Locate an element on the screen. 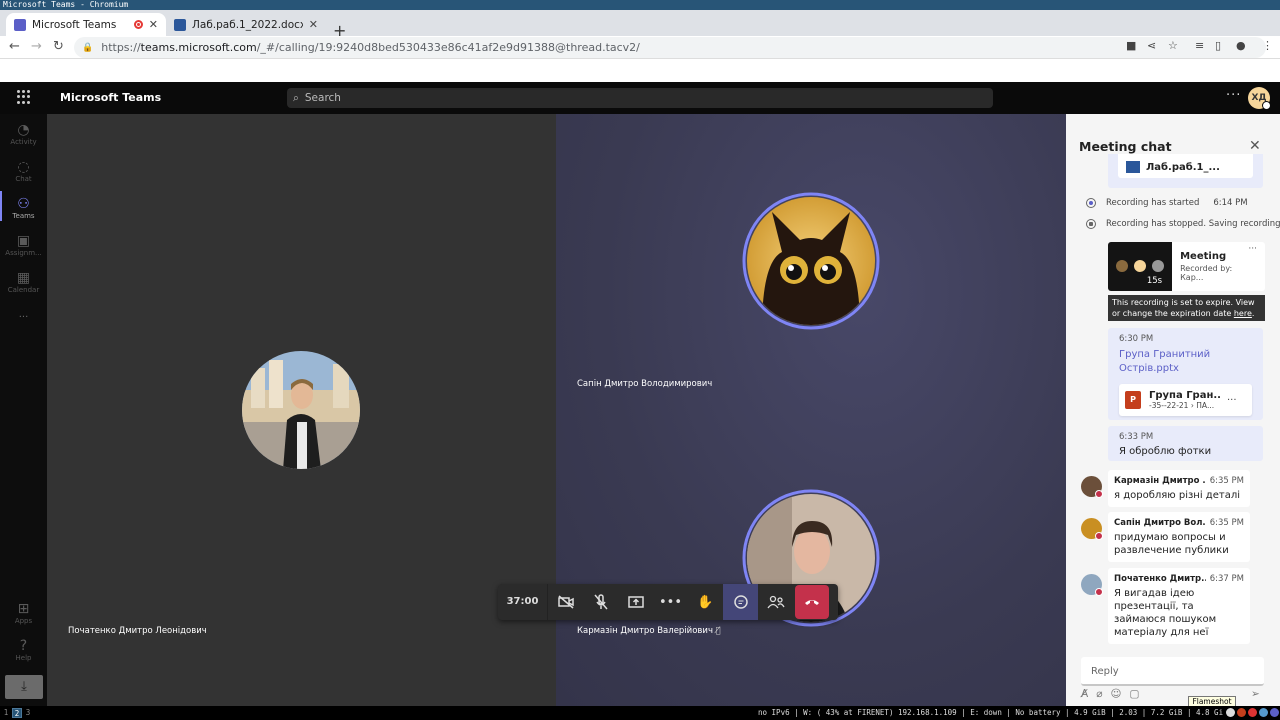 The height and width of the screenshot is (720, 1280). system-time: 6:14 PM is located at coordinates (1230, 203).